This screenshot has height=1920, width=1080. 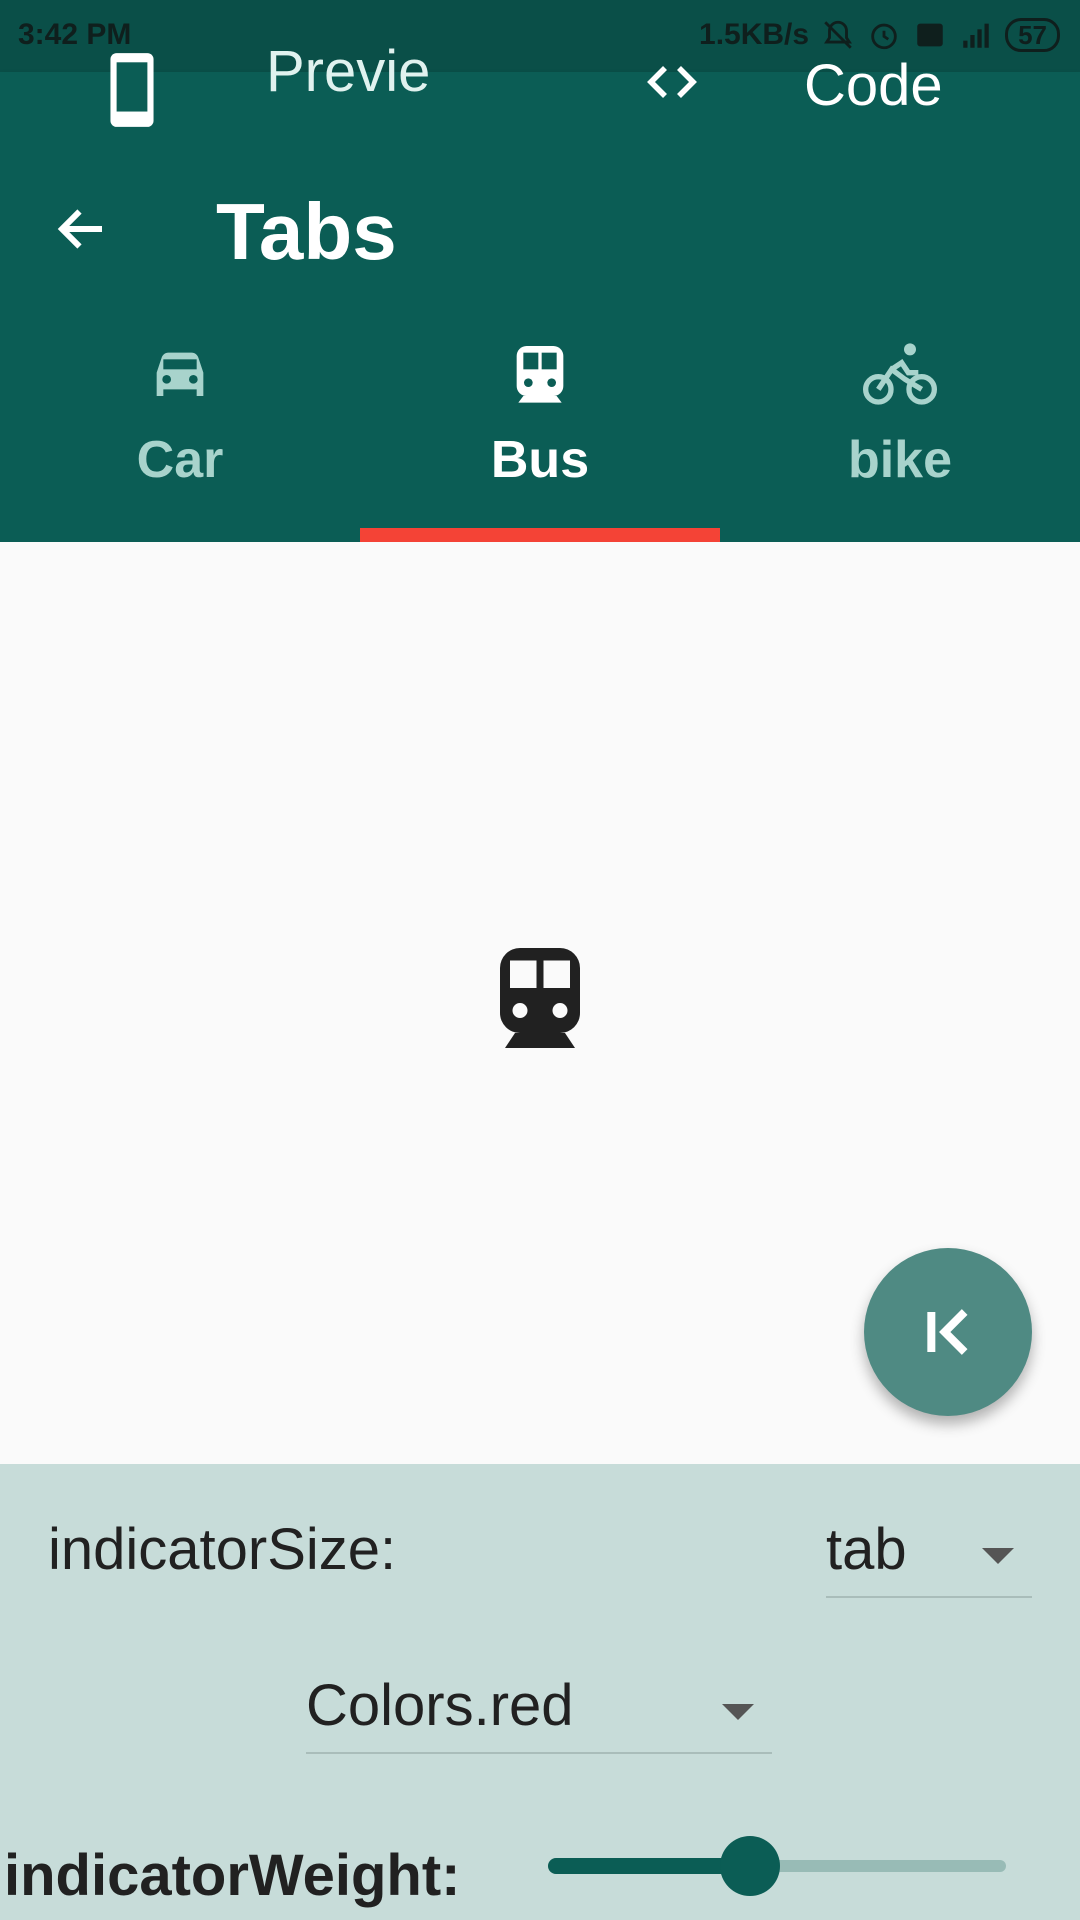 I want to click on alarm-icon, so click(x=884, y=36).